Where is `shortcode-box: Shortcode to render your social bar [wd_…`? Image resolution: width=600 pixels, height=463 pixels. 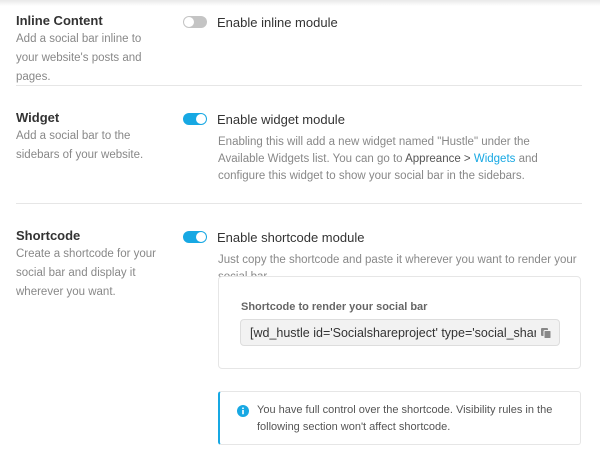
shortcode-box: Shortcode to render your social bar [wd_… is located at coordinates (399, 322).